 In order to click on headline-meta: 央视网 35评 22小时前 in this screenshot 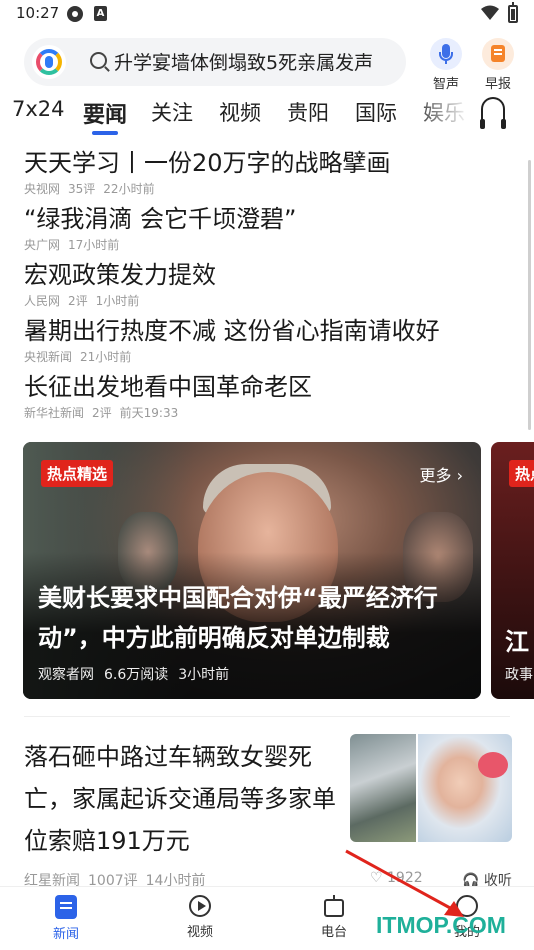, I will do `click(89, 189)`.